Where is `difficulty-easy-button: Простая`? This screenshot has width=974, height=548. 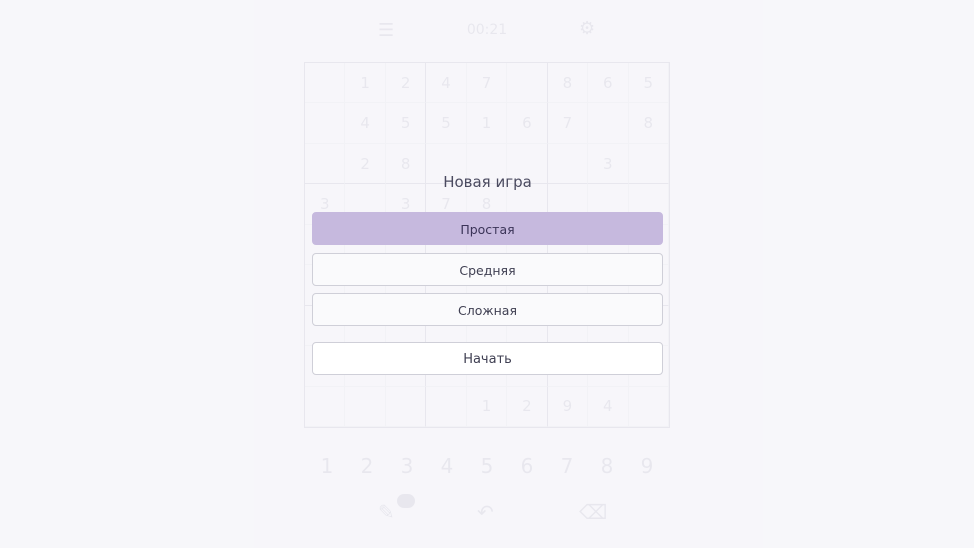
difficulty-easy-button: Простая is located at coordinates (487, 228).